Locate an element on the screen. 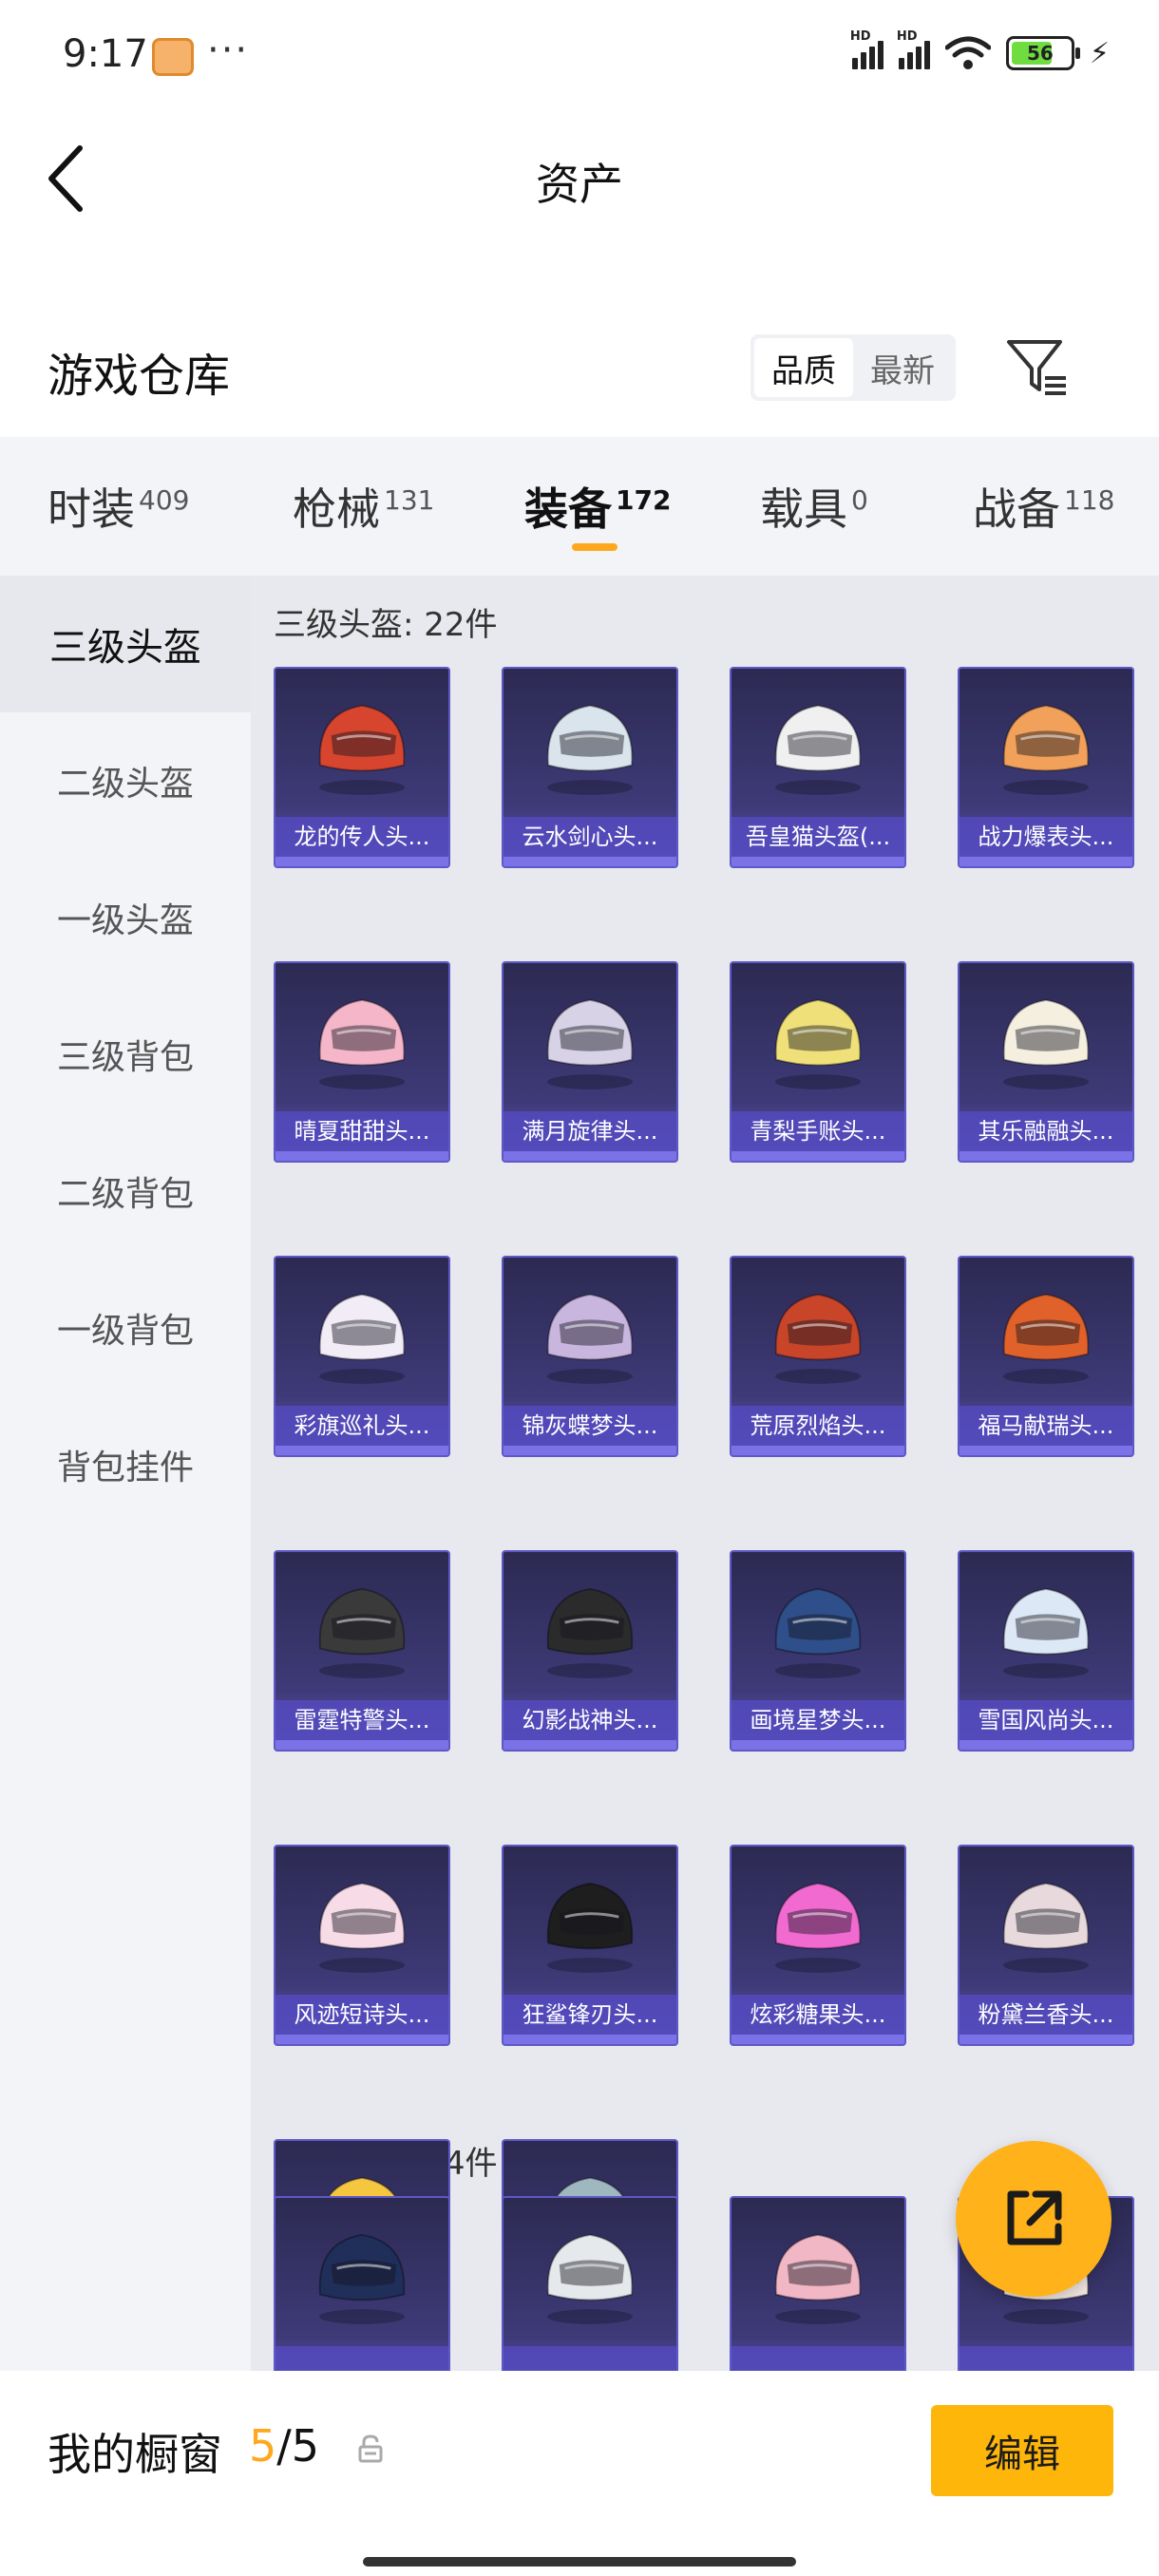  helmet-silver-icon is located at coordinates (590, 1043).